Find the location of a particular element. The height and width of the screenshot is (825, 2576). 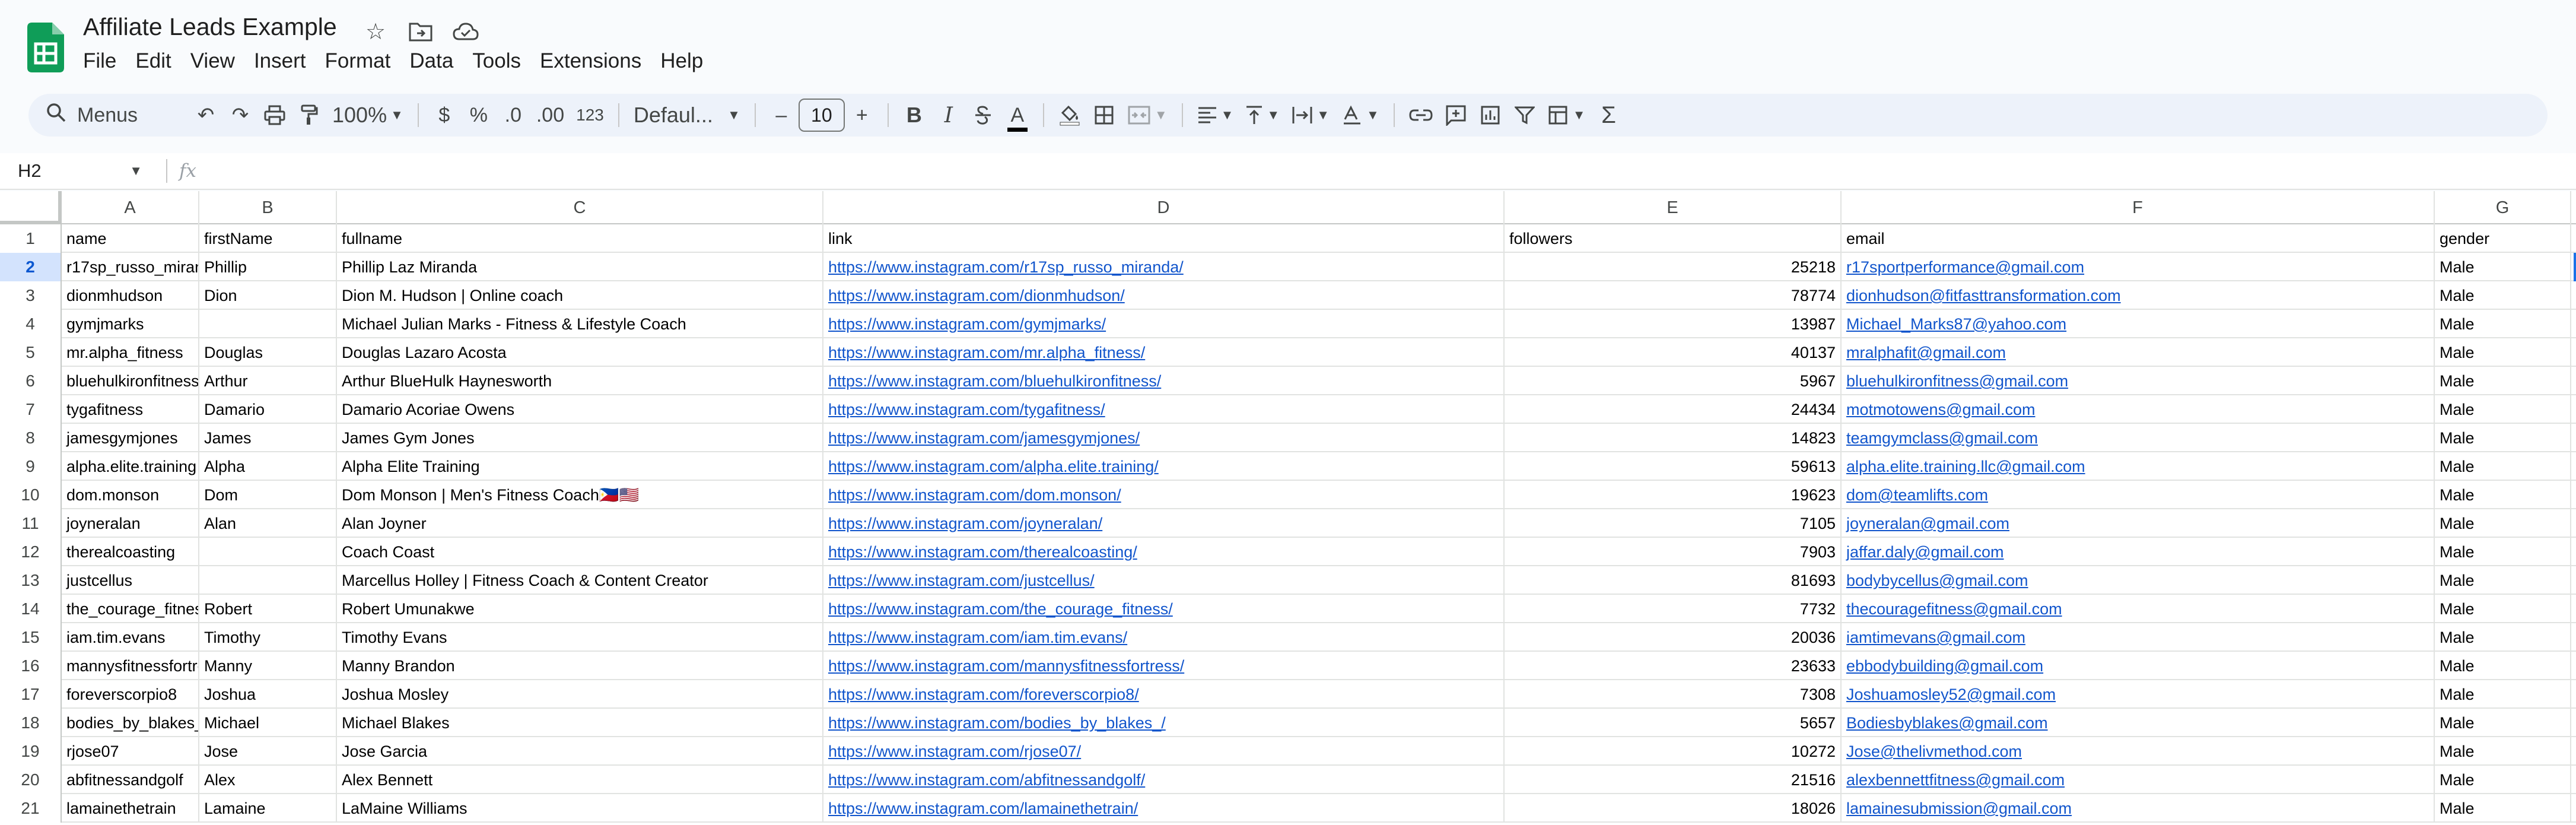

cell-first-name: Jose is located at coordinates (268, 751).